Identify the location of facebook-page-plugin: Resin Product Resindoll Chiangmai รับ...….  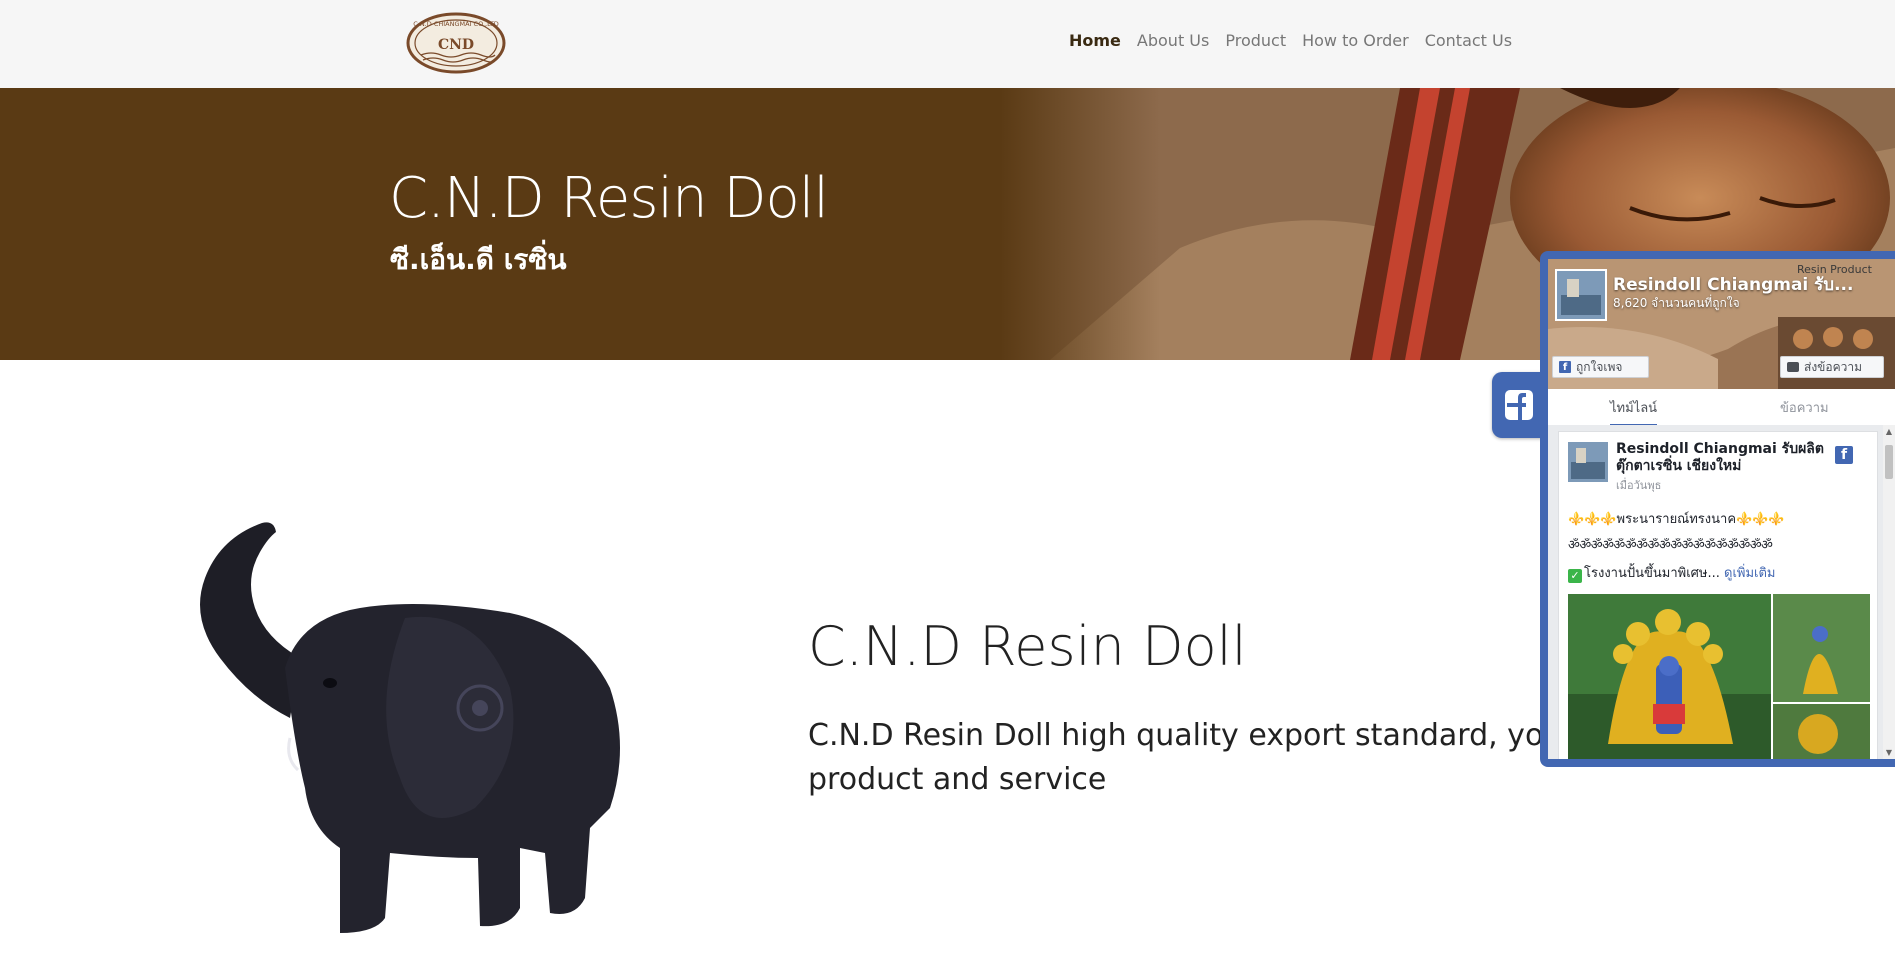
(1721, 509).